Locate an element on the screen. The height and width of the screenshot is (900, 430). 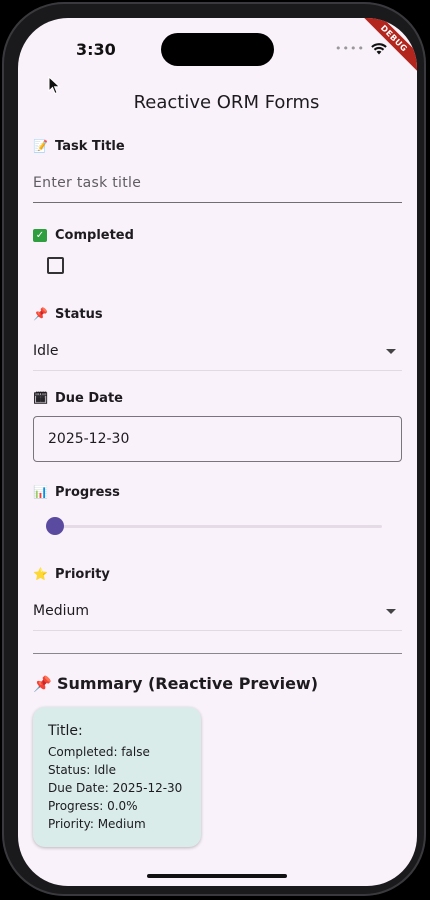
slider-track is located at coordinates (217, 526).